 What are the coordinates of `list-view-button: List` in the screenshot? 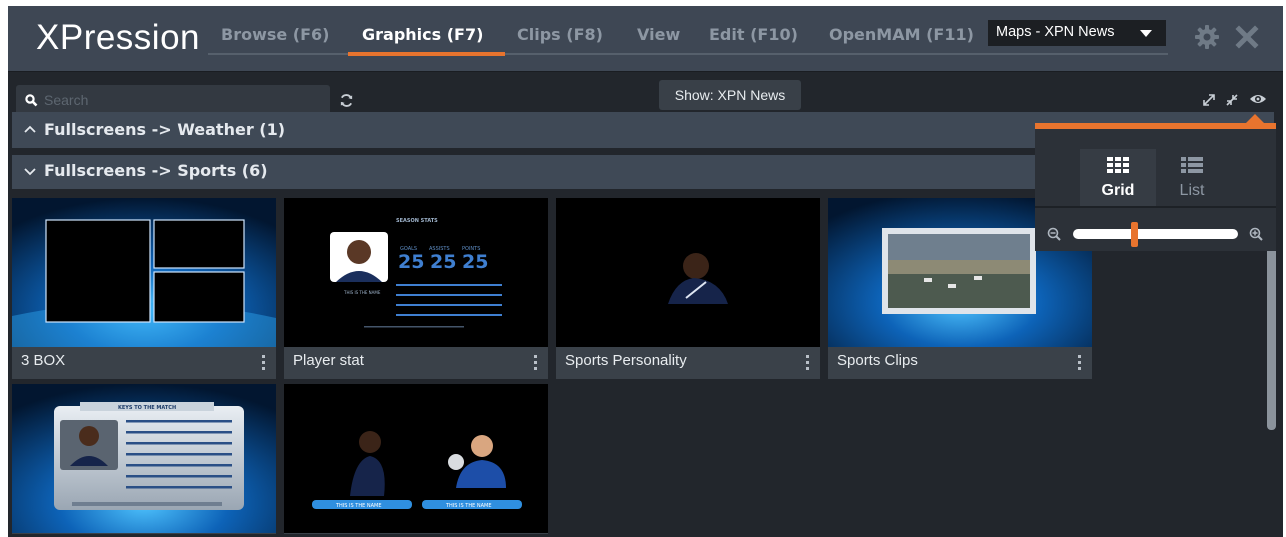 It's located at (1192, 177).